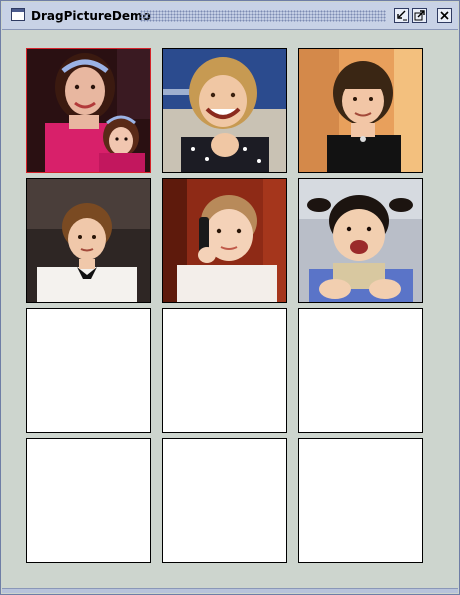 The image size is (460, 595). I want to click on iconify-button, so click(401, 15).